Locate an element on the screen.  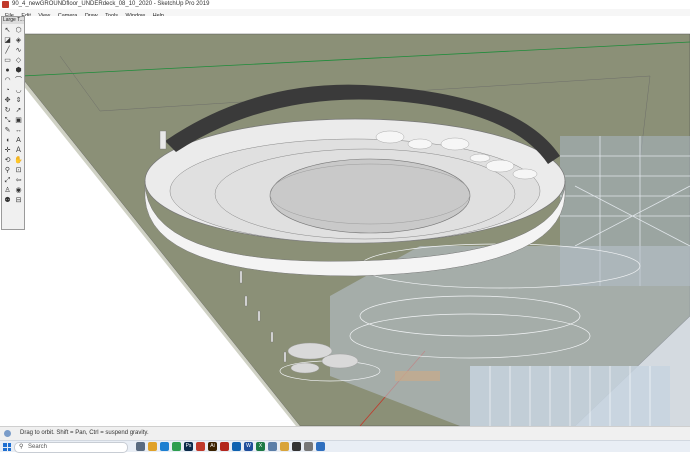
scale-tool-icon: ⤡ is located at coordinates (7, 120).